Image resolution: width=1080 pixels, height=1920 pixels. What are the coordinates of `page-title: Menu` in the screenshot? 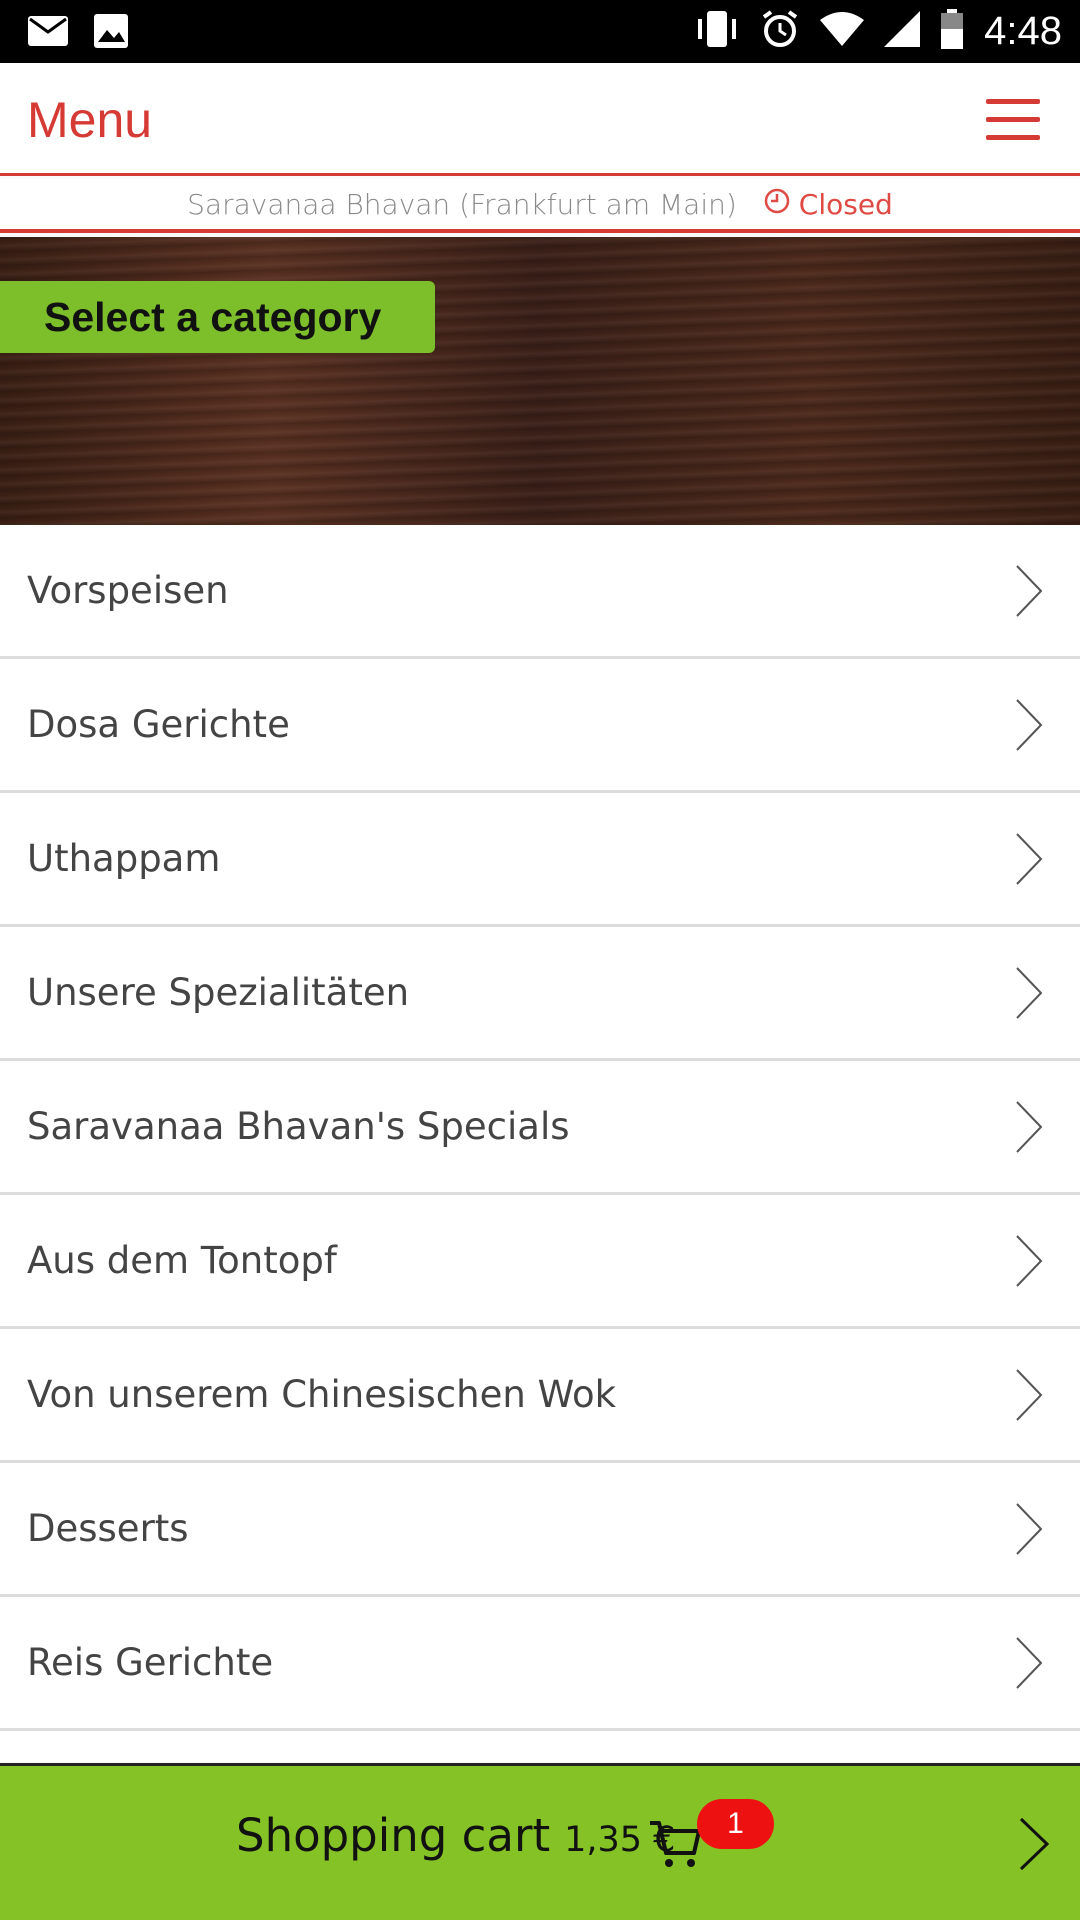 It's located at (90, 120).